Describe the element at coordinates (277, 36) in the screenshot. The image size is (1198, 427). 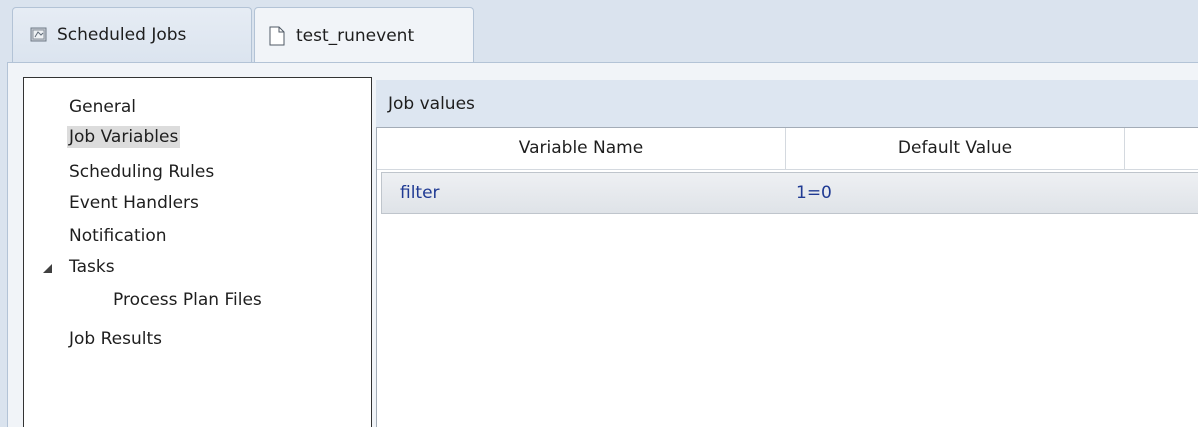
I see `document-icon` at that location.